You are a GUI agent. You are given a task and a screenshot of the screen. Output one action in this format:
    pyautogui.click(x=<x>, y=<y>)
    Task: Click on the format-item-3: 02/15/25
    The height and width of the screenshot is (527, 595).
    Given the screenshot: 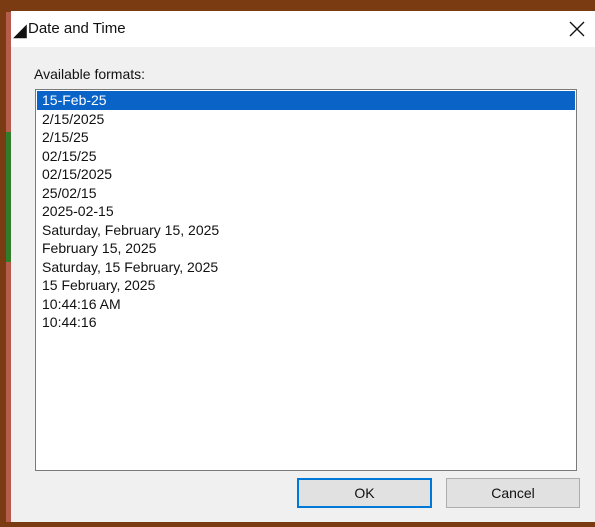 What is the action you would take?
    pyautogui.click(x=306, y=156)
    